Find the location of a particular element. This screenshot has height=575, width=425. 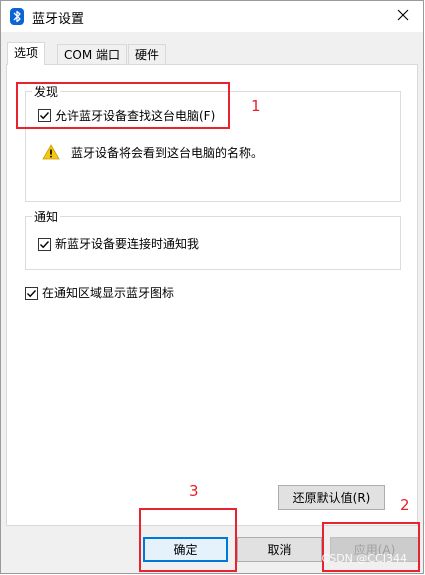

cancel-button: 取消 is located at coordinates (279, 549).